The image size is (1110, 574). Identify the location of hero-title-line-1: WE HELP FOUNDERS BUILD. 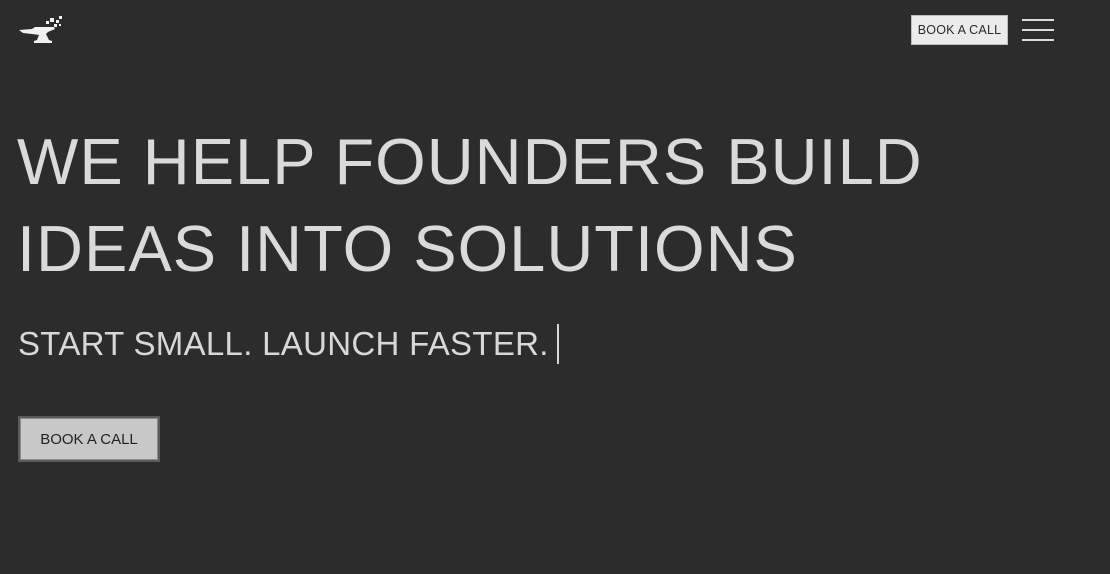
(470, 161).